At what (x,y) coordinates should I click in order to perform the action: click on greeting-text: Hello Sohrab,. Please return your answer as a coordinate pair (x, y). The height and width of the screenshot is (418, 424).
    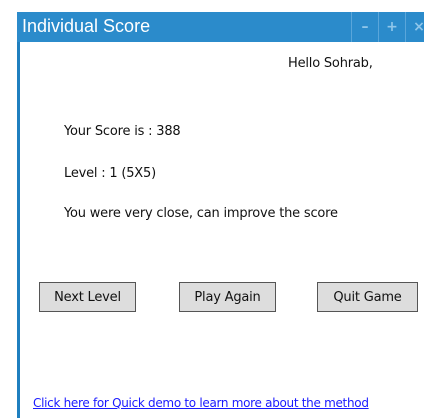
    Looking at the image, I should click on (330, 63).